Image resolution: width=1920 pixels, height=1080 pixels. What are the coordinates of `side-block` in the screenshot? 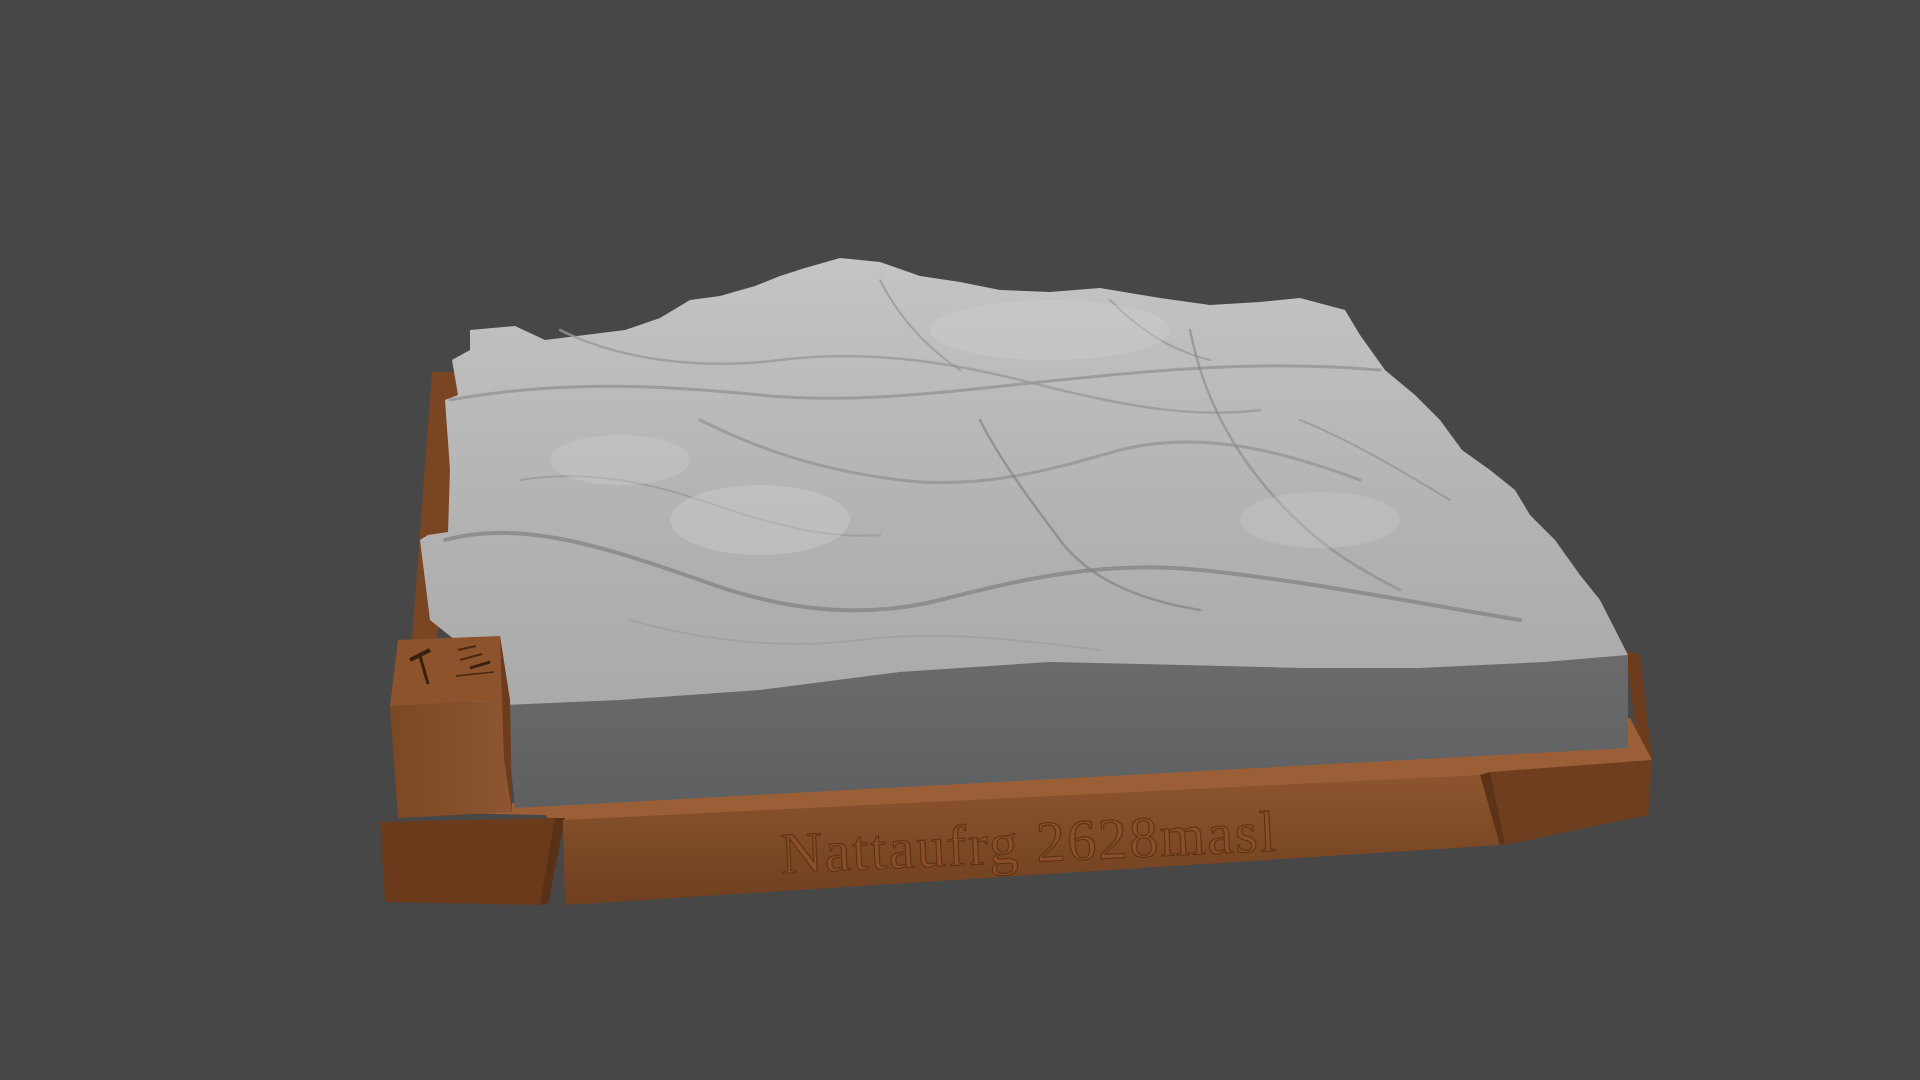 It's located at (451, 727).